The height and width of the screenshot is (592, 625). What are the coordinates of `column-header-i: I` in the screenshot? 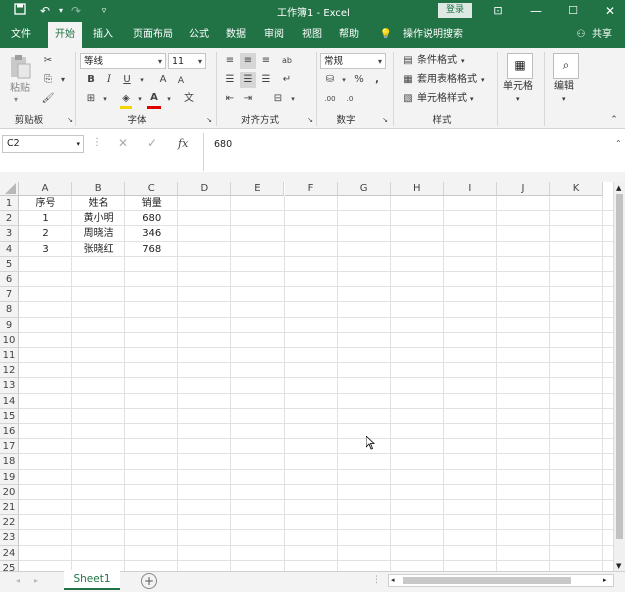 It's located at (470, 189).